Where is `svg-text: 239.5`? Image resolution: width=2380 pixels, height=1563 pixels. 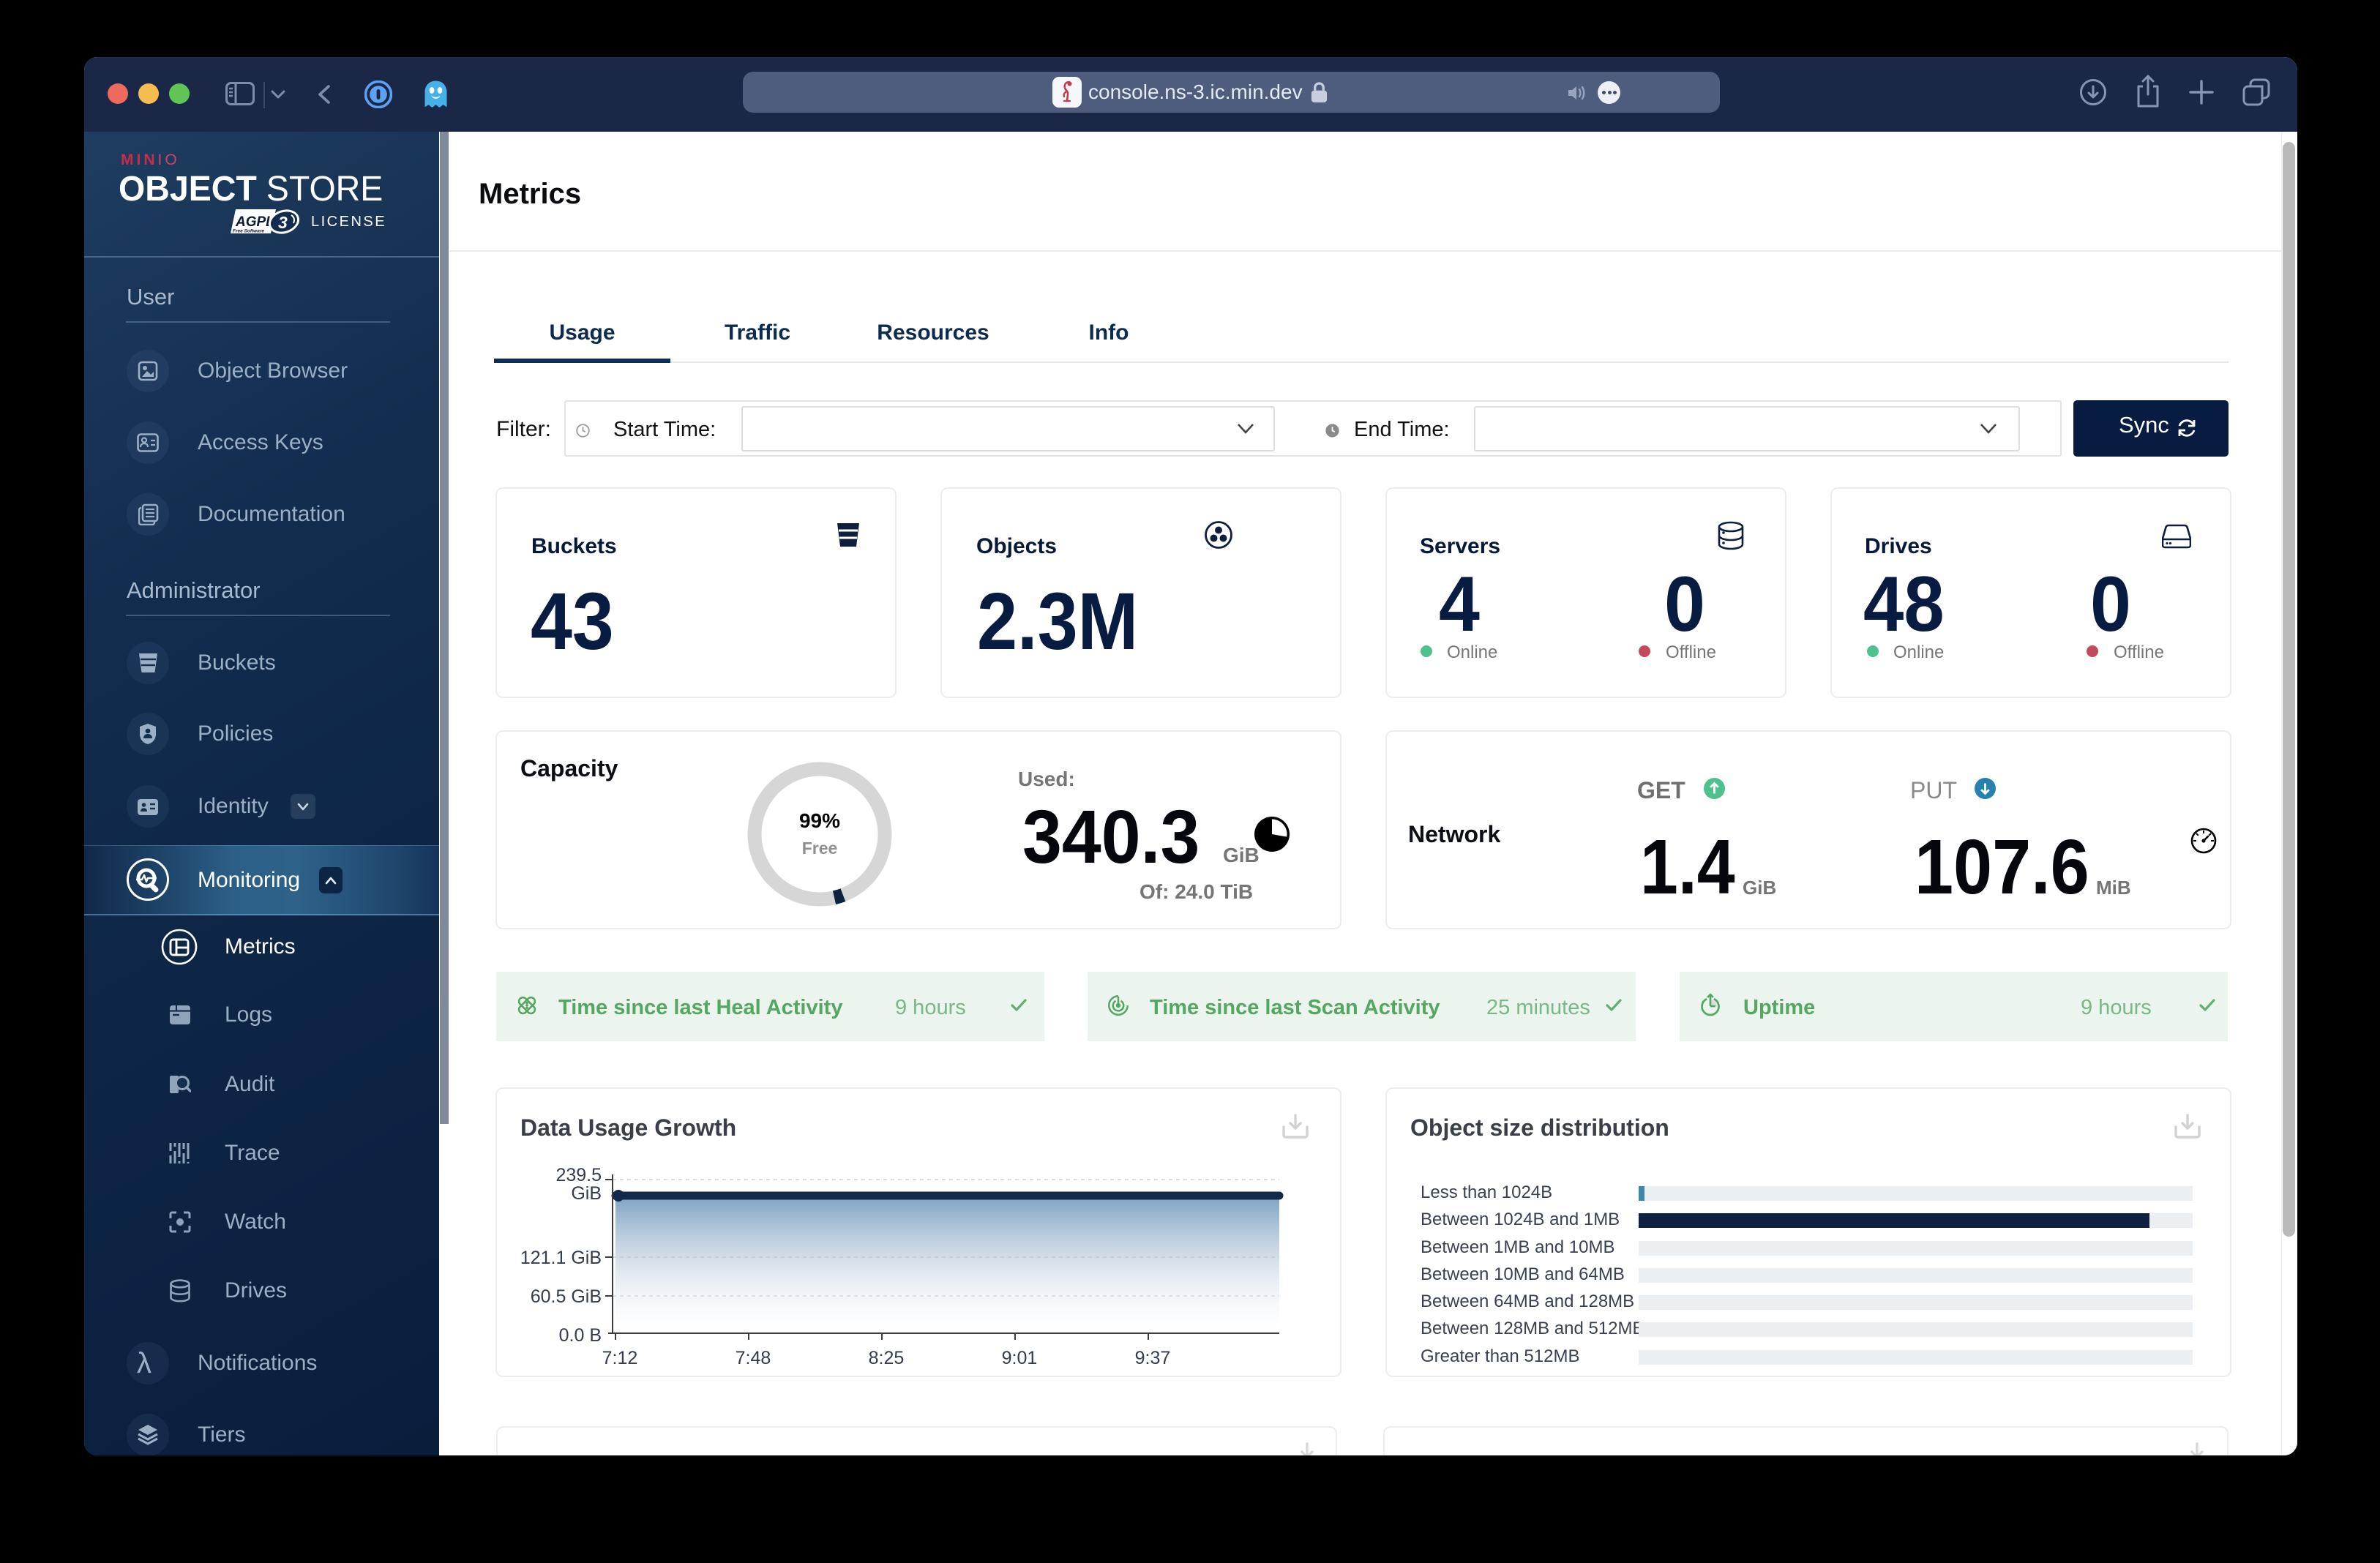 svg-text: 239.5 is located at coordinates (578, 1175).